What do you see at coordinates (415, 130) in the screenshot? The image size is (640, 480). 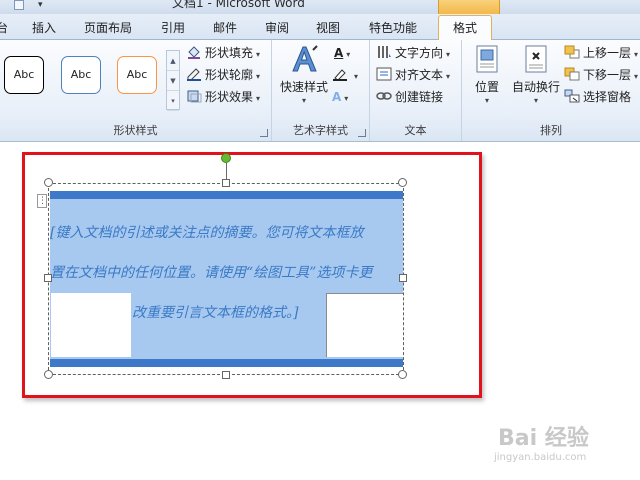 I see `text-group-label: 文本` at bounding box center [415, 130].